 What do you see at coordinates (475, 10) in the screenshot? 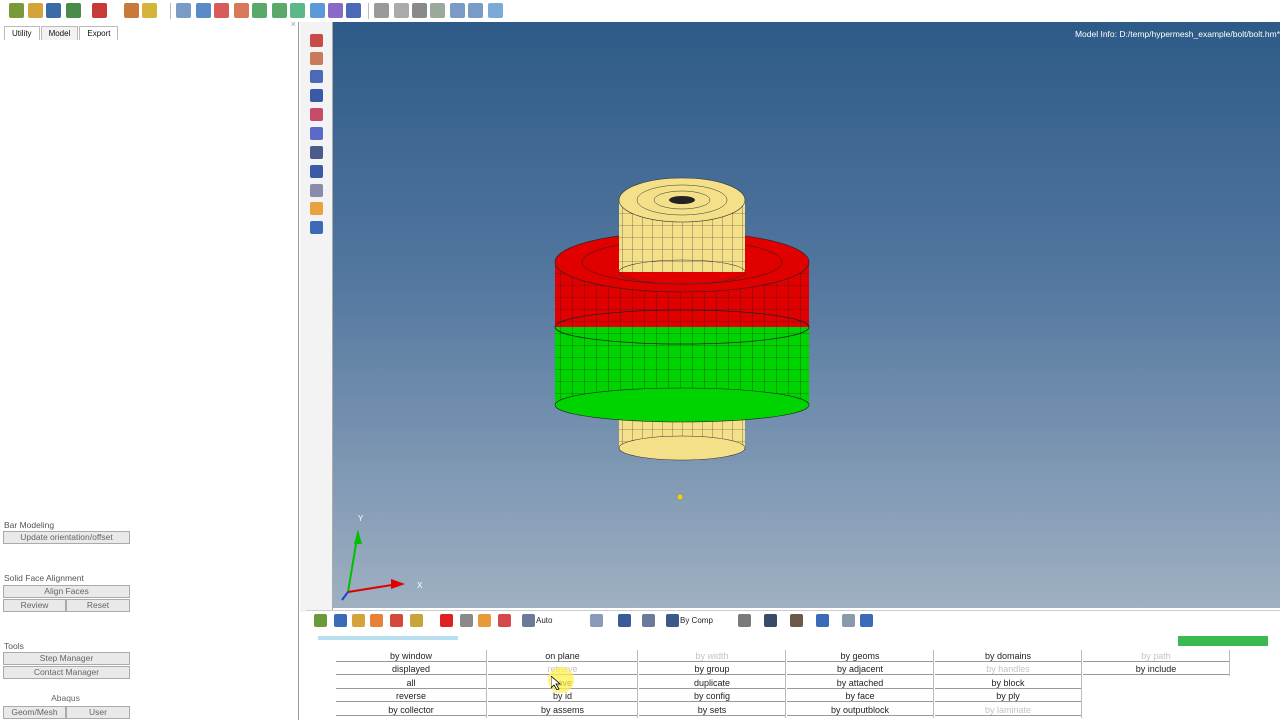
I see `pan-vertical-icon` at bounding box center [475, 10].